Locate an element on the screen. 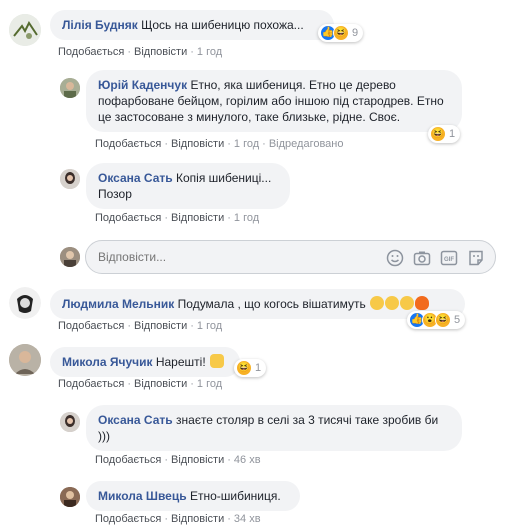 The width and height of the screenshot is (507, 526). comment-actions: Подобається · Відповісти · 34 хв is located at coordinates (178, 519).